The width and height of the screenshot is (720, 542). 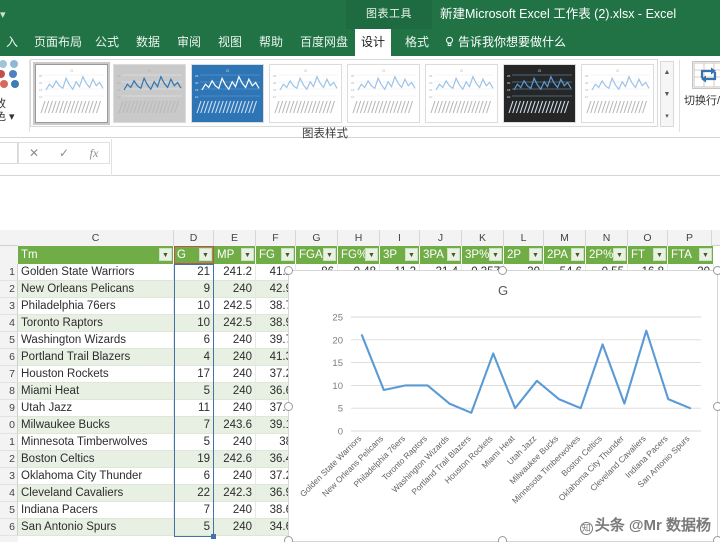 What do you see at coordinates (505, 42) in the screenshot?
I see `tell-me-box: 告诉我你想要做什么` at bounding box center [505, 42].